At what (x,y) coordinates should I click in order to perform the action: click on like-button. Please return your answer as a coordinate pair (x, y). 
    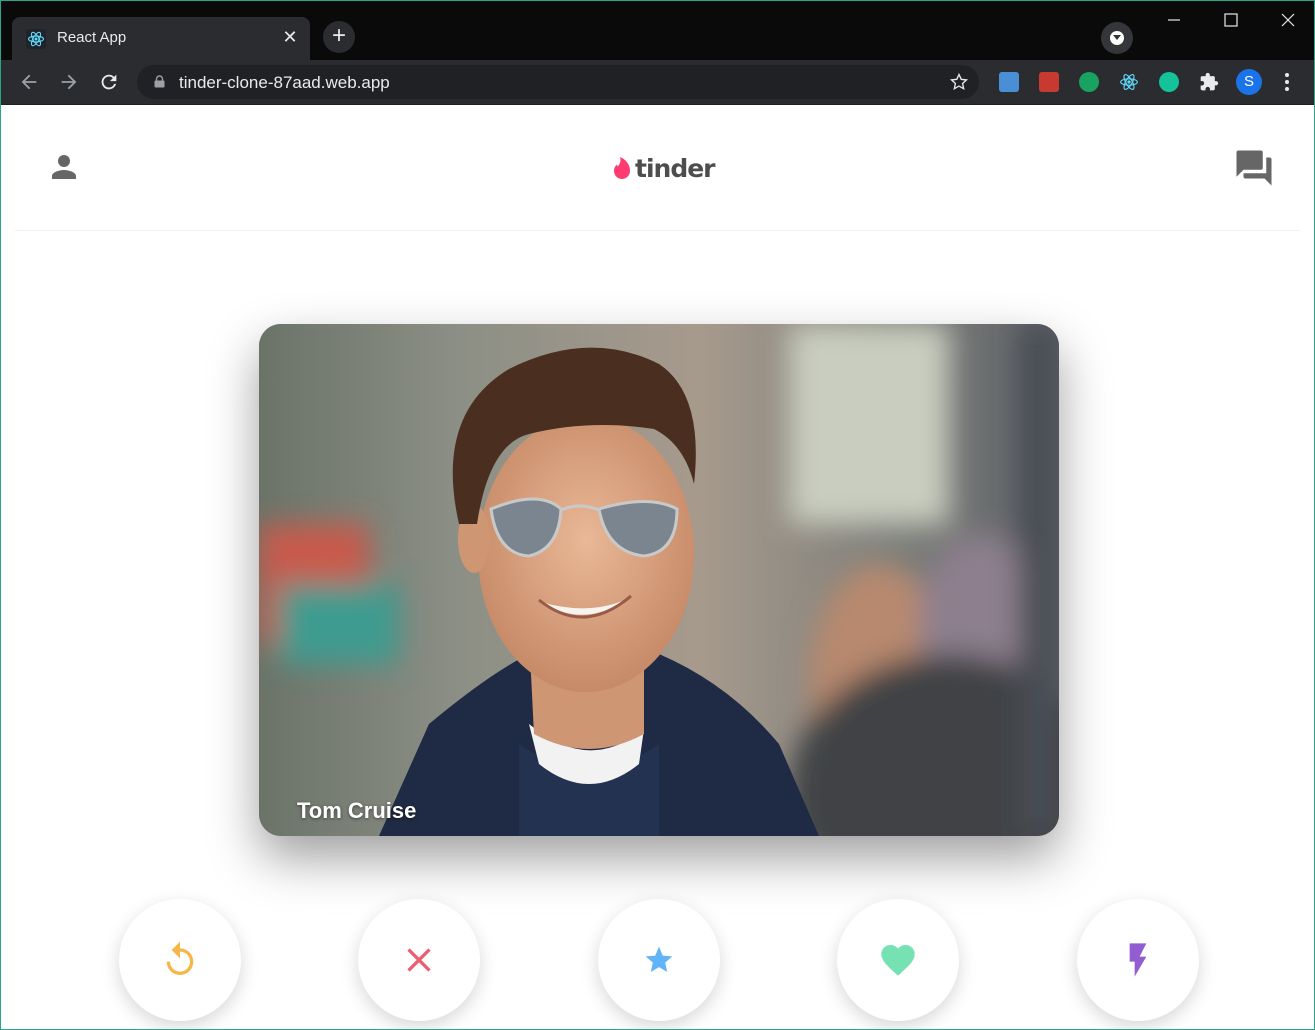
    Looking at the image, I should click on (898, 960).